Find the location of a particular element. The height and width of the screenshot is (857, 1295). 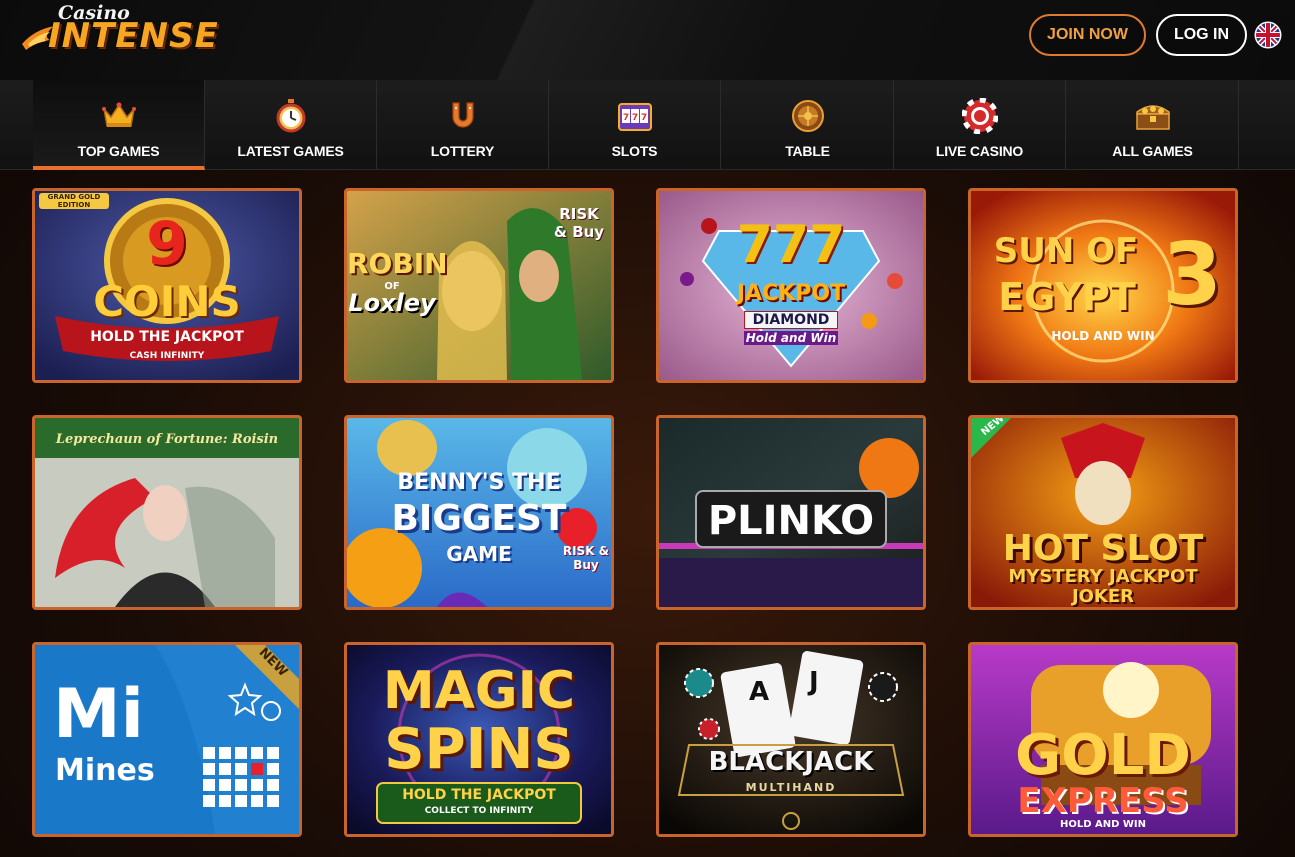

game-tile-sun-of-egypt-3: SUN OF EGYPT 3 HOLD AND WIN is located at coordinates (1103, 285).